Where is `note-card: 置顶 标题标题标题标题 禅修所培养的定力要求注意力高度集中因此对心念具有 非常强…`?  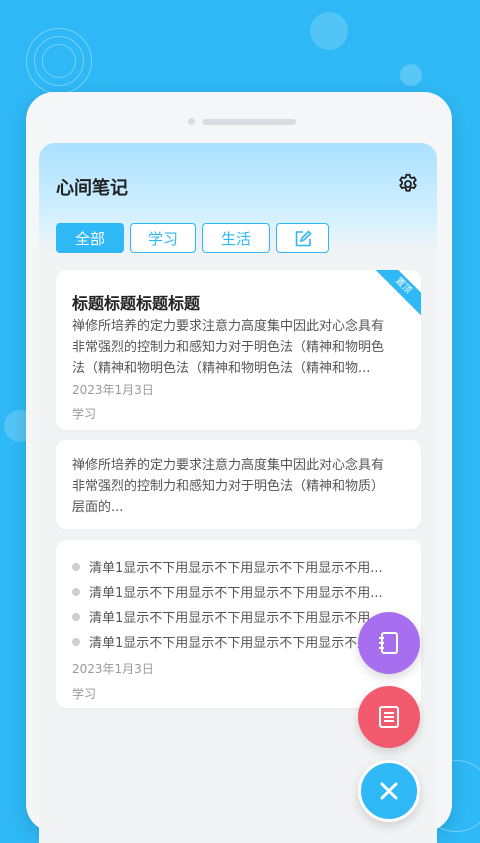
note-card: 置顶 标题标题标题标题 禅修所培养的定力要求注意力高度集中因此对心念具有 非常强… is located at coordinates (238, 350).